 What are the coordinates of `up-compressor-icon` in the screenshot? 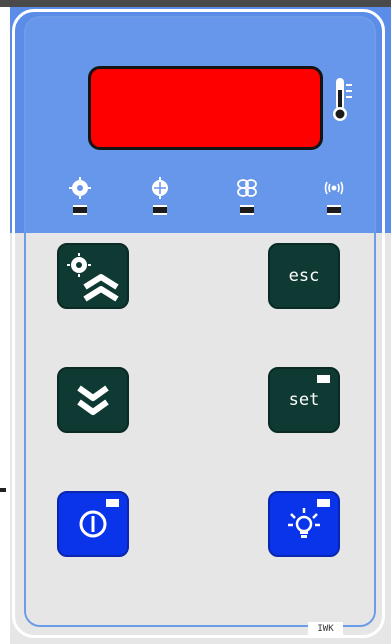 It's located at (93, 277).